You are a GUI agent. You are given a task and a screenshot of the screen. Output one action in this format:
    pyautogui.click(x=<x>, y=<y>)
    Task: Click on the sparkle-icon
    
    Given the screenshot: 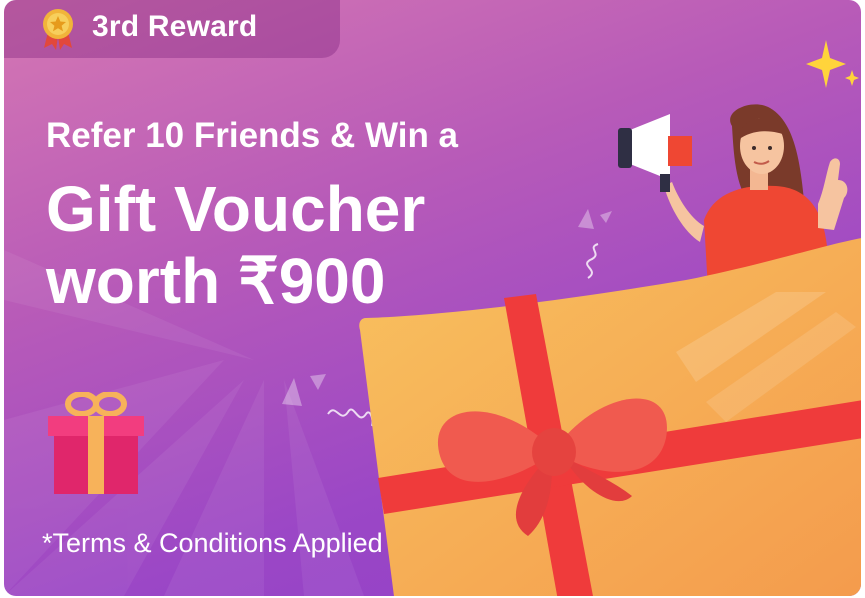 What is the action you would take?
    pyautogui.click(x=832, y=64)
    